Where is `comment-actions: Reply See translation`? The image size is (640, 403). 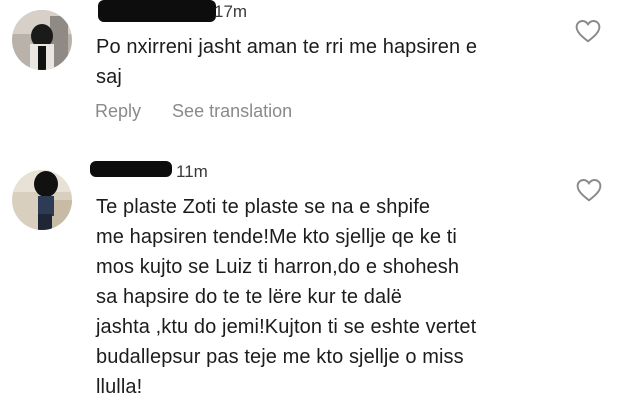
comment-actions: Reply See translation is located at coordinates (206, 111).